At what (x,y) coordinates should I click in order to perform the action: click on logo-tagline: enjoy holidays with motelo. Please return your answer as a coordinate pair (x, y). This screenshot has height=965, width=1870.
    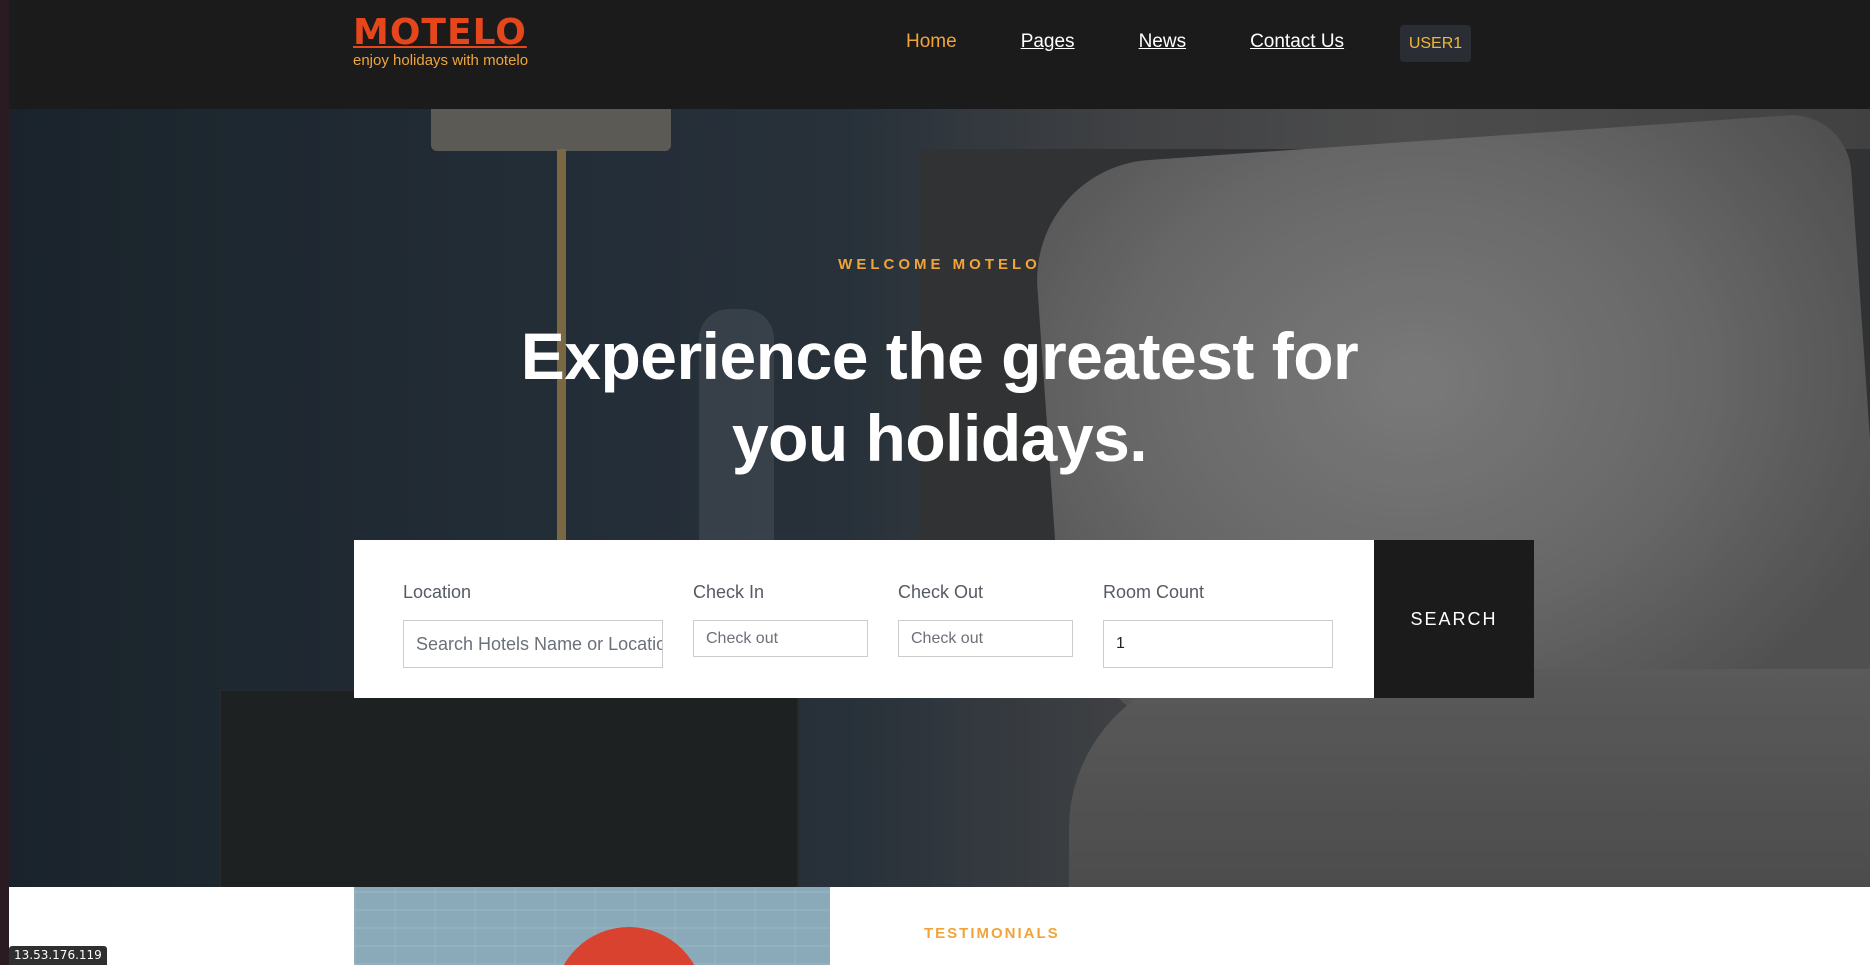
    Looking at the image, I should click on (441, 60).